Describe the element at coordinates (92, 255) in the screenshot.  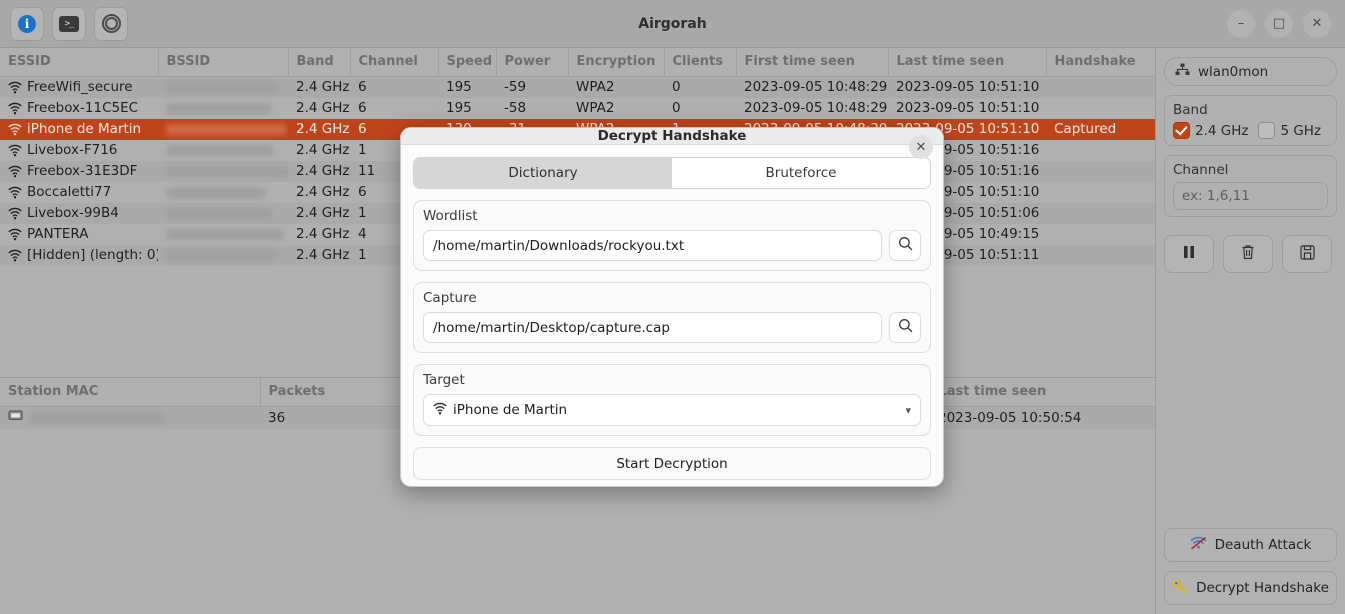
I see `ap-essid-label: [Hidden] (length: 0)` at that location.